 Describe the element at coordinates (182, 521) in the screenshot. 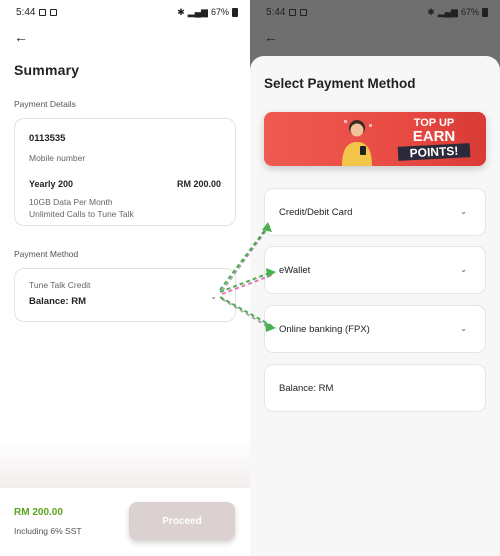

I see `proceed-button: Proceed` at that location.